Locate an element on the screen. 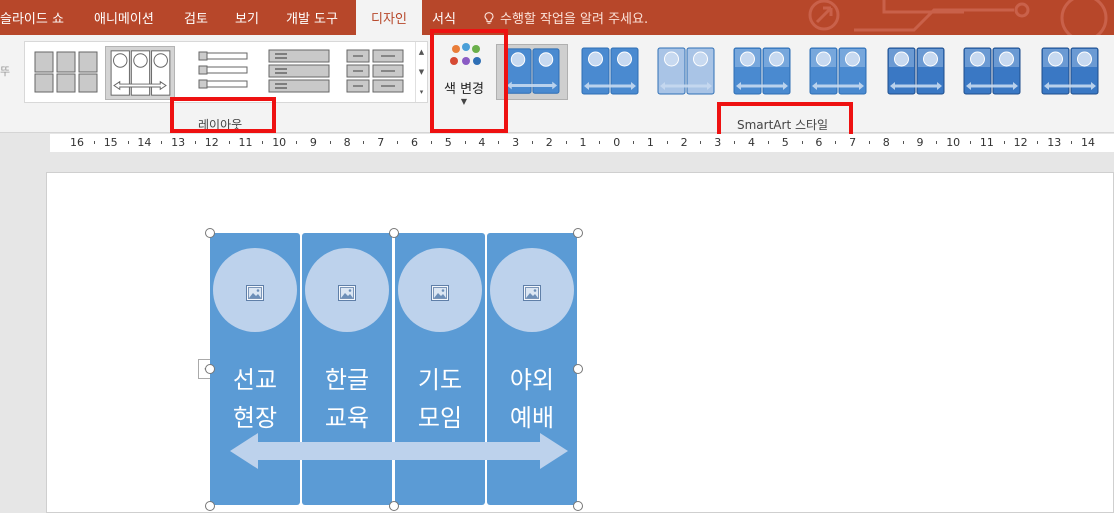 Image resolution: width=1114 pixels, height=513 pixels. layout-gallery-scrollbar: ▲ ▼ ▾ is located at coordinates (421, 72).